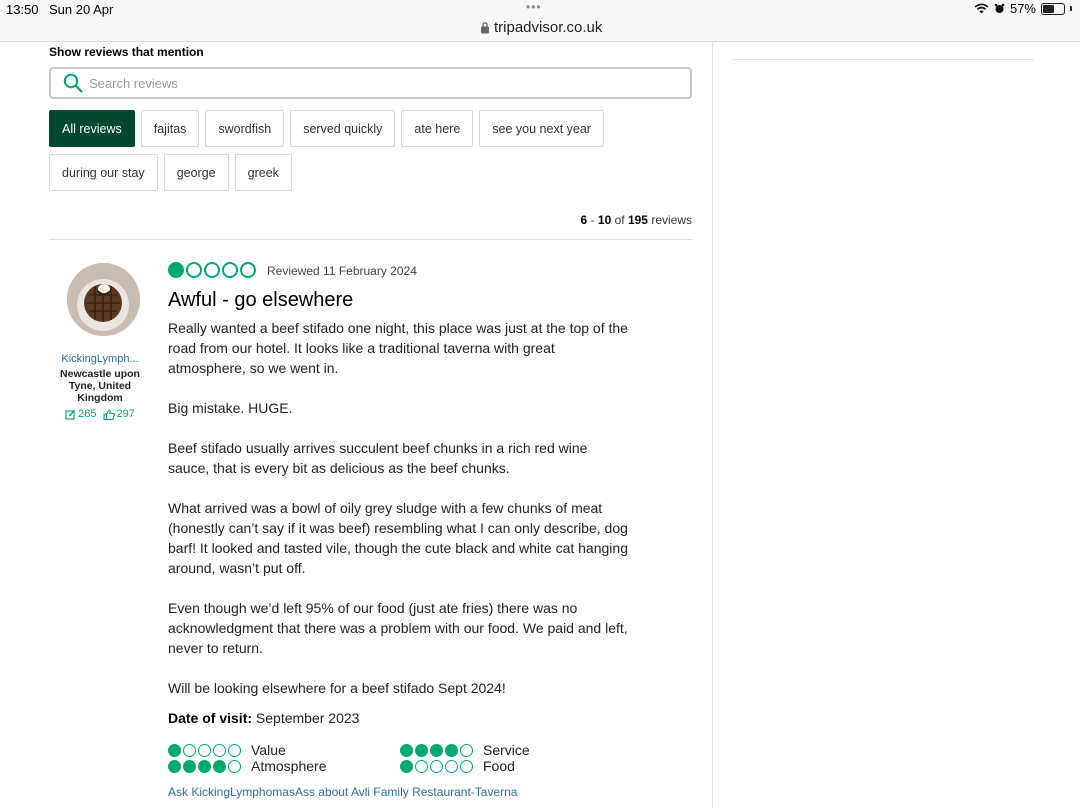 This screenshot has width=1080, height=808. I want to click on address-bar: tripadvisor.co.uk, so click(541, 27).